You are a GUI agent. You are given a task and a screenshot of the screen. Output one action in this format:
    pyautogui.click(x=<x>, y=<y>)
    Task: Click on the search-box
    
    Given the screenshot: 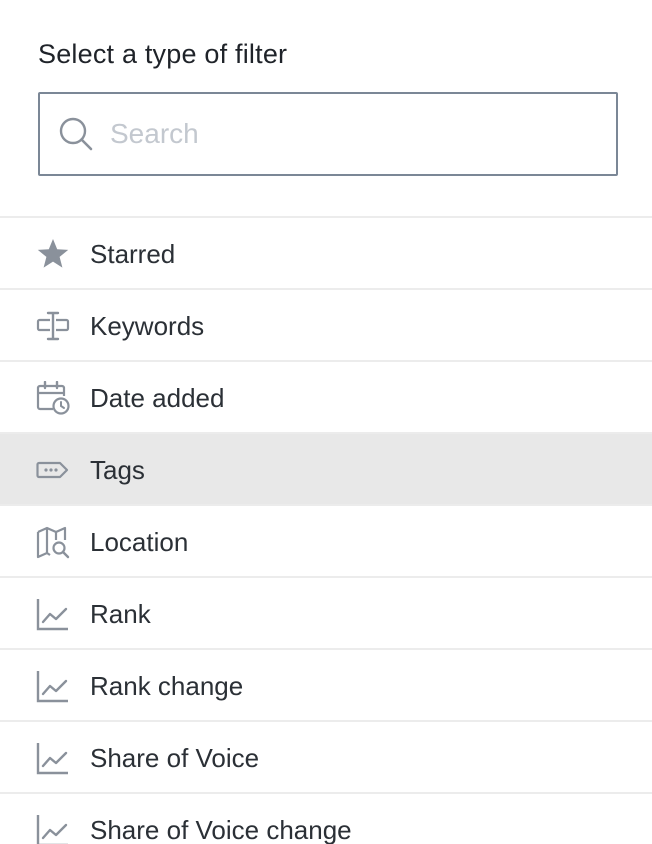 What is the action you would take?
    pyautogui.click(x=328, y=134)
    